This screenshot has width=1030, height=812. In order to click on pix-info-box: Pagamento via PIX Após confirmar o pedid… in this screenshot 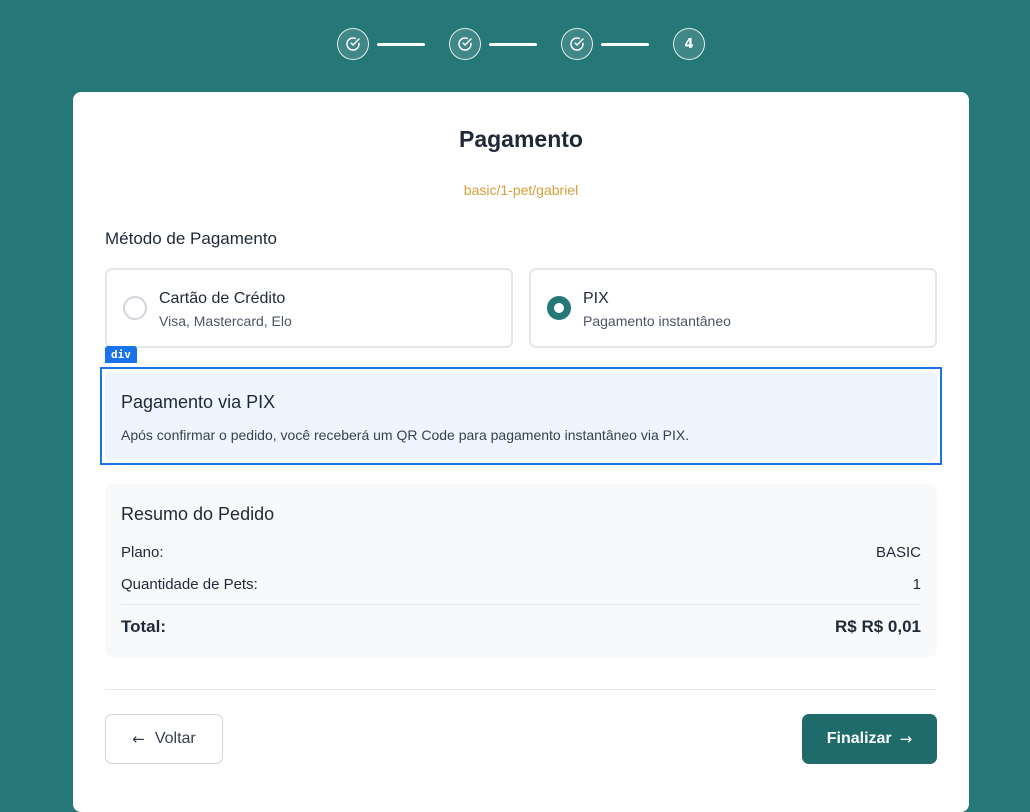, I will do `click(521, 416)`.